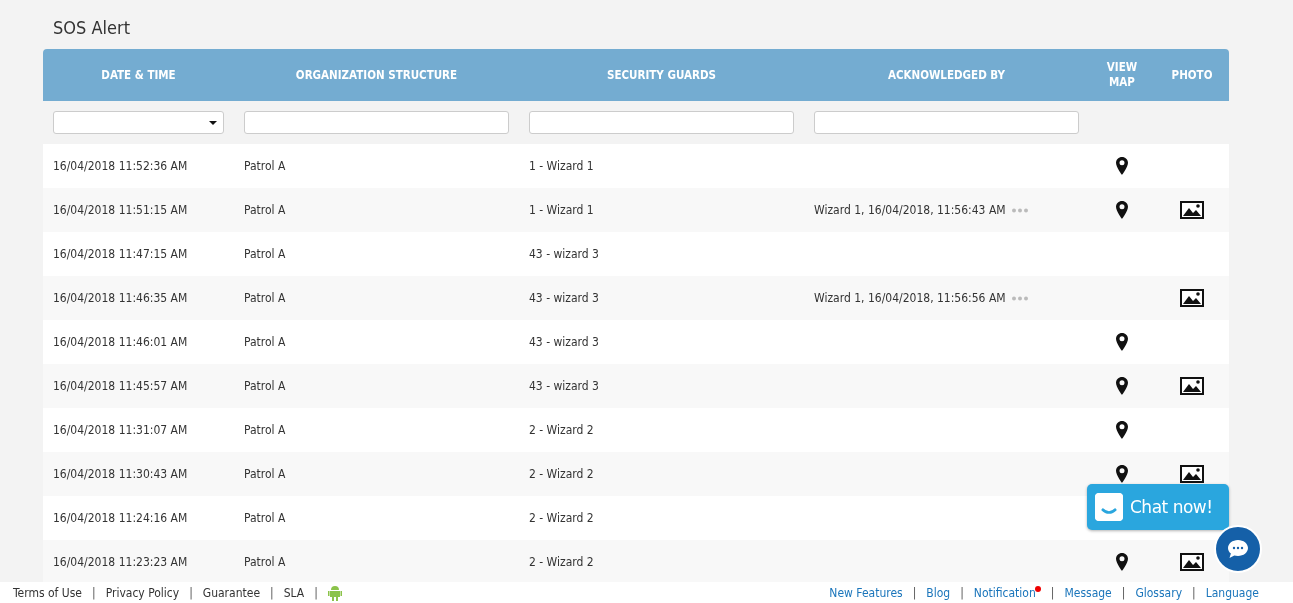  I want to click on chat-launcher-button, so click(1238, 549).